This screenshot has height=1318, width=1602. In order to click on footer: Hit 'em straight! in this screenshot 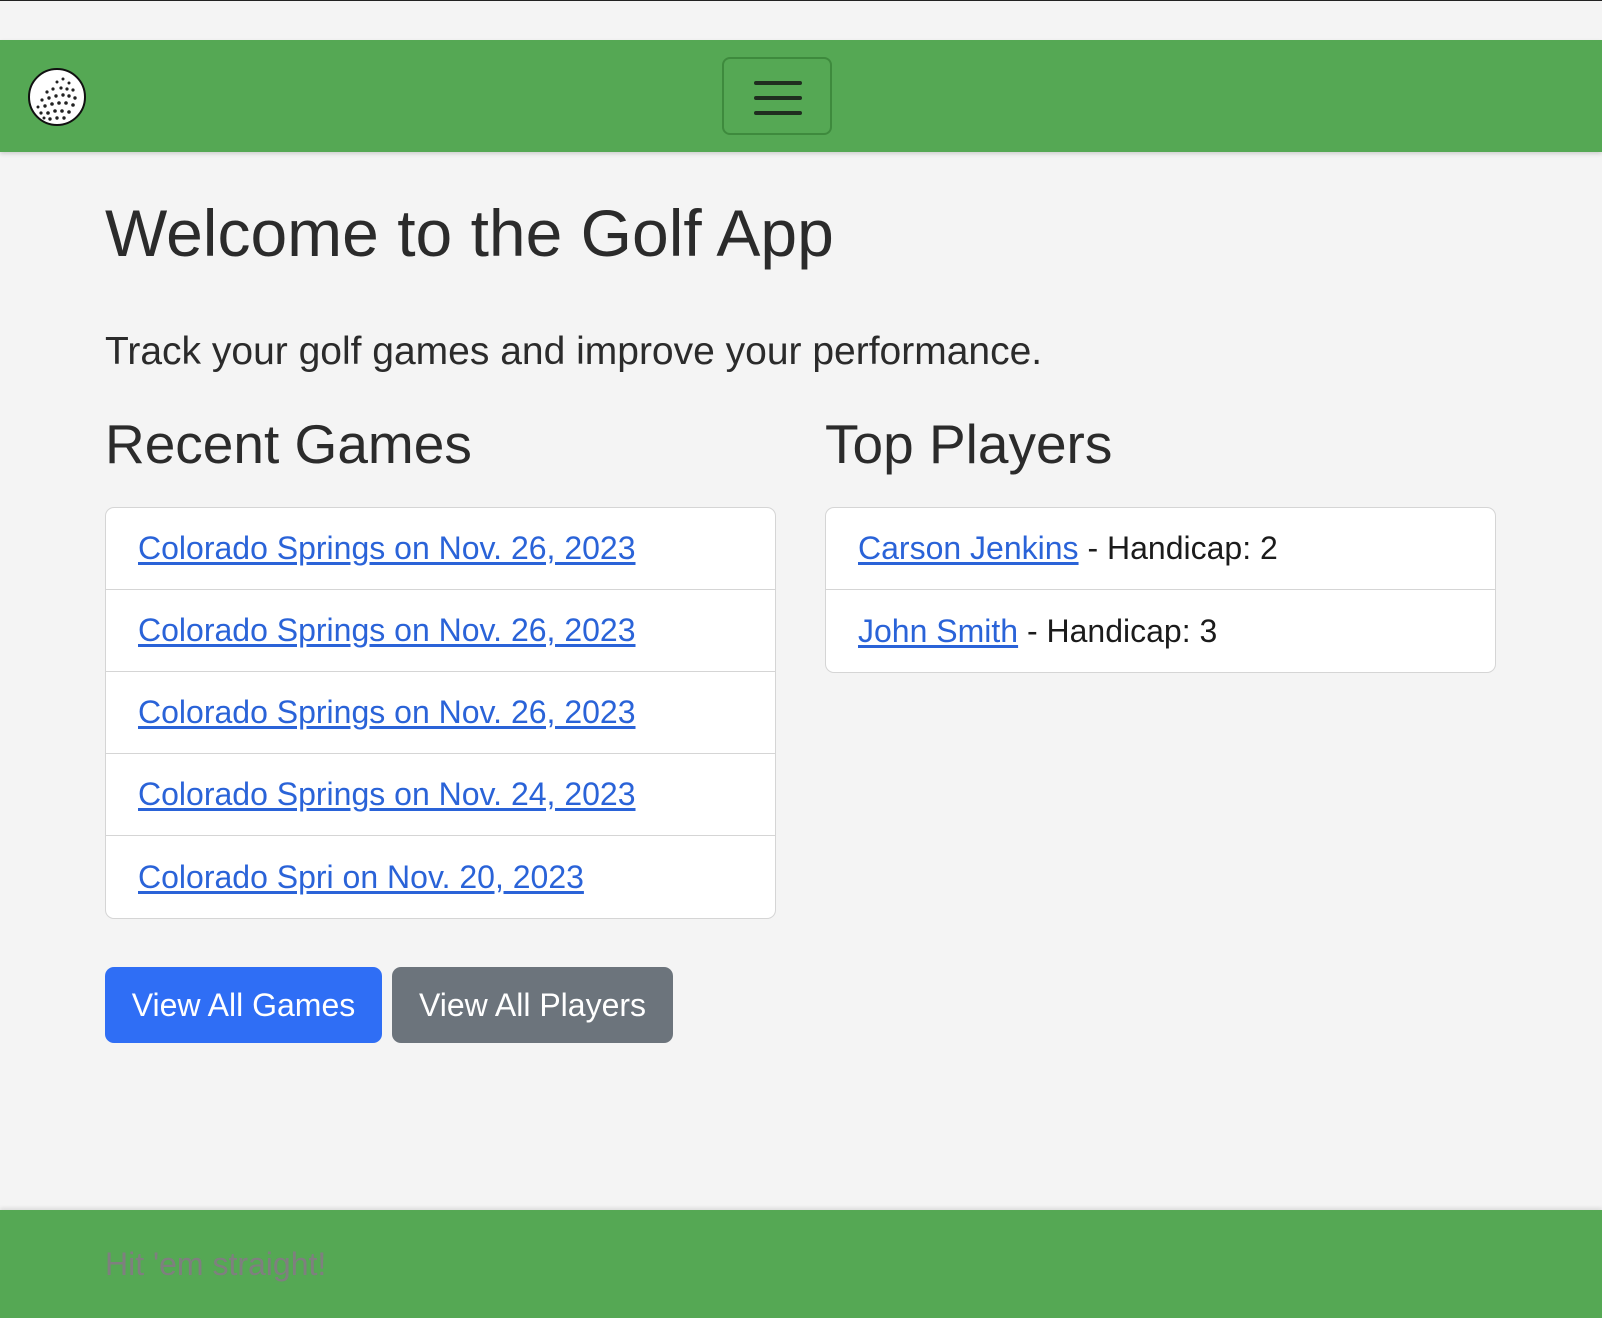, I will do `click(801, 1264)`.